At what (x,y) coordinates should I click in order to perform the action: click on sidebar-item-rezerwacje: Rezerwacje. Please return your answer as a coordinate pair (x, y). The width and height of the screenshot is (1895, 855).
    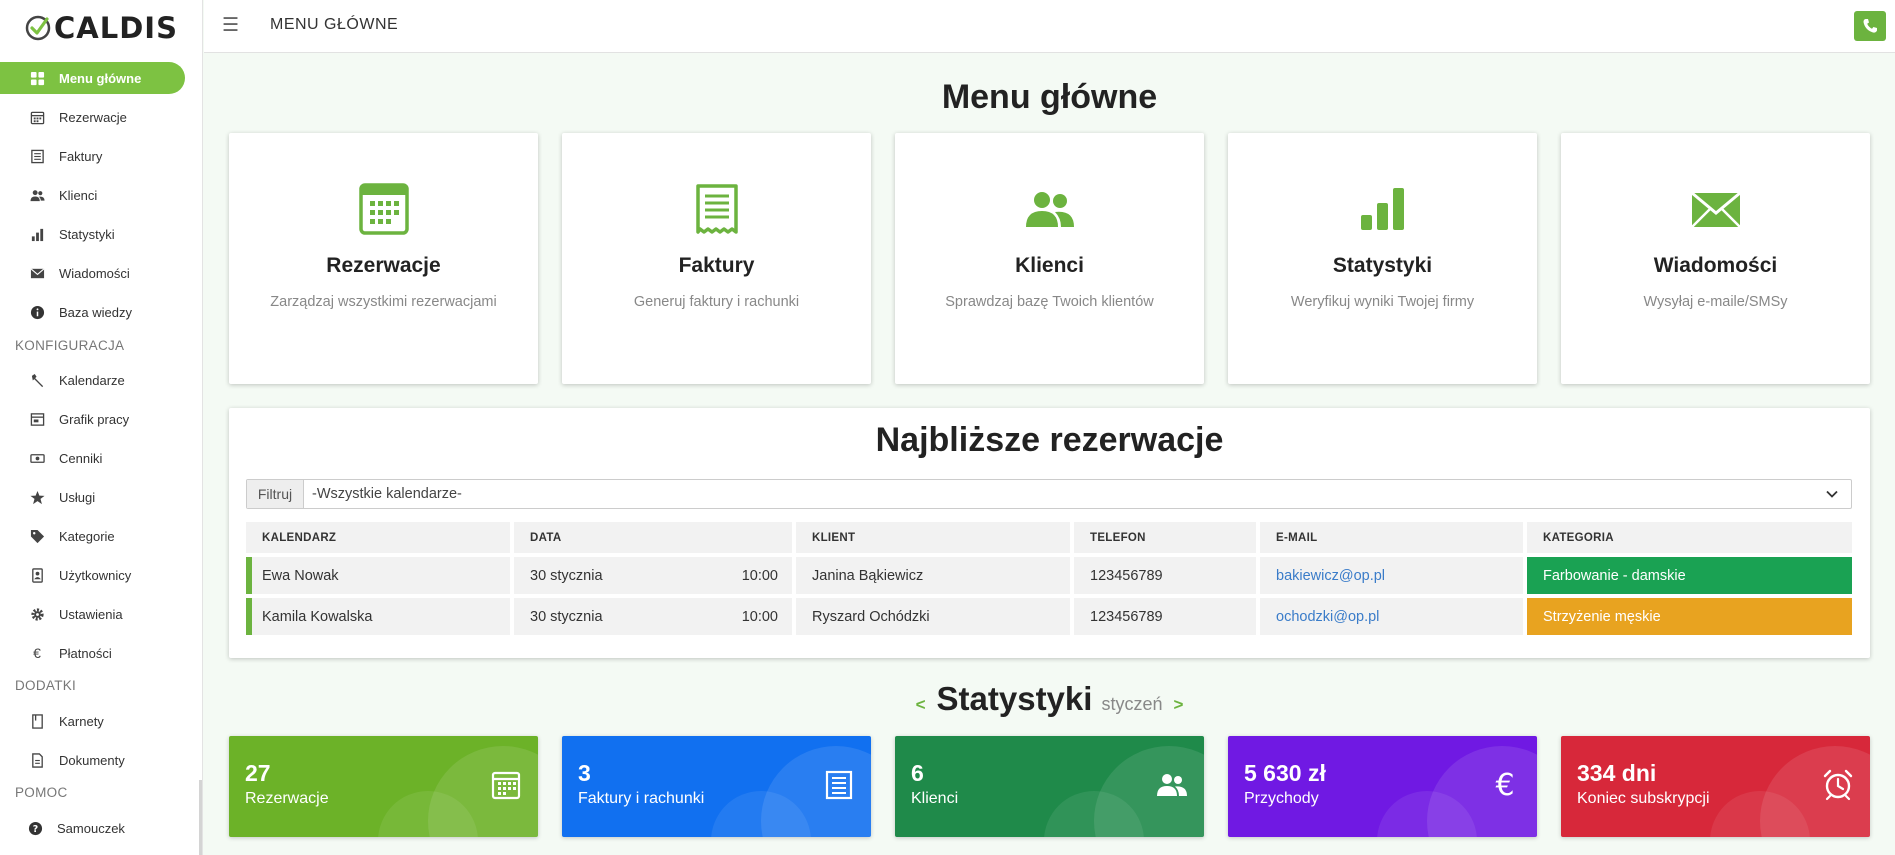
    Looking at the image, I should click on (63, 117).